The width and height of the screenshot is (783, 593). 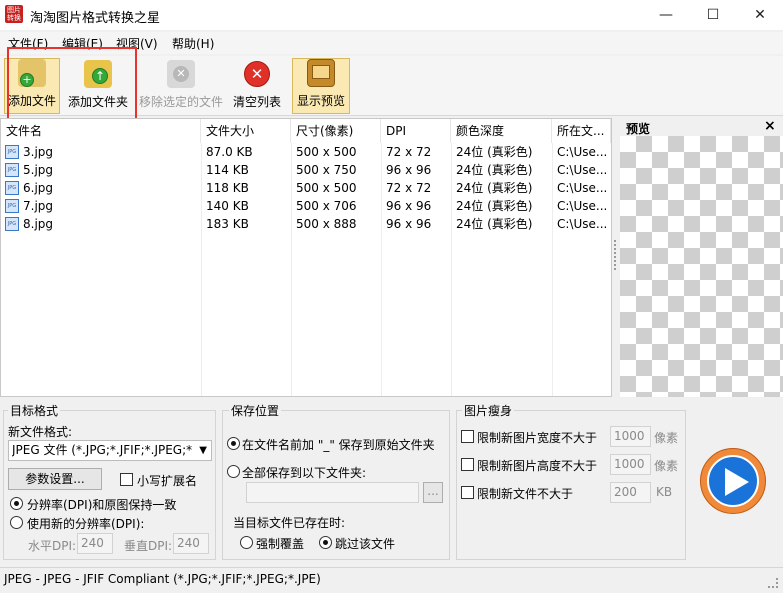 What do you see at coordinates (525, 494) in the screenshot?
I see `limit-size-label: 限制新文件不大于` at bounding box center [525, 494].